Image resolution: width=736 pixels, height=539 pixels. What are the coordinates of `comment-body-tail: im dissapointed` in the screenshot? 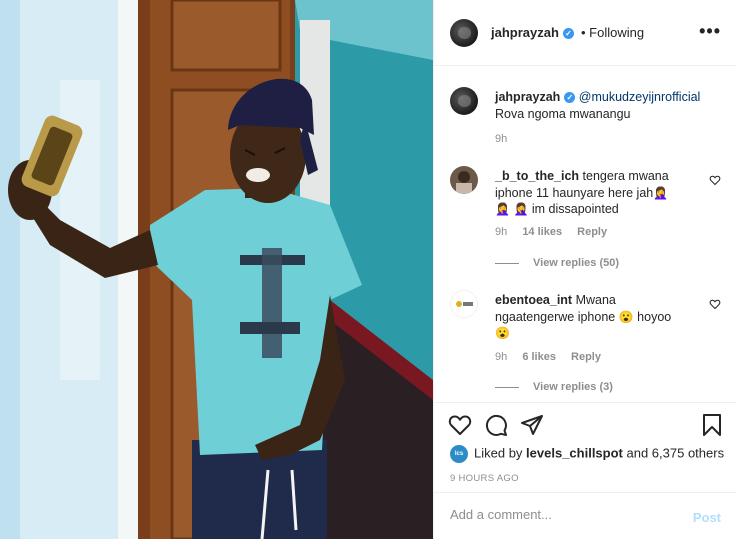 It's located at (575, 209).